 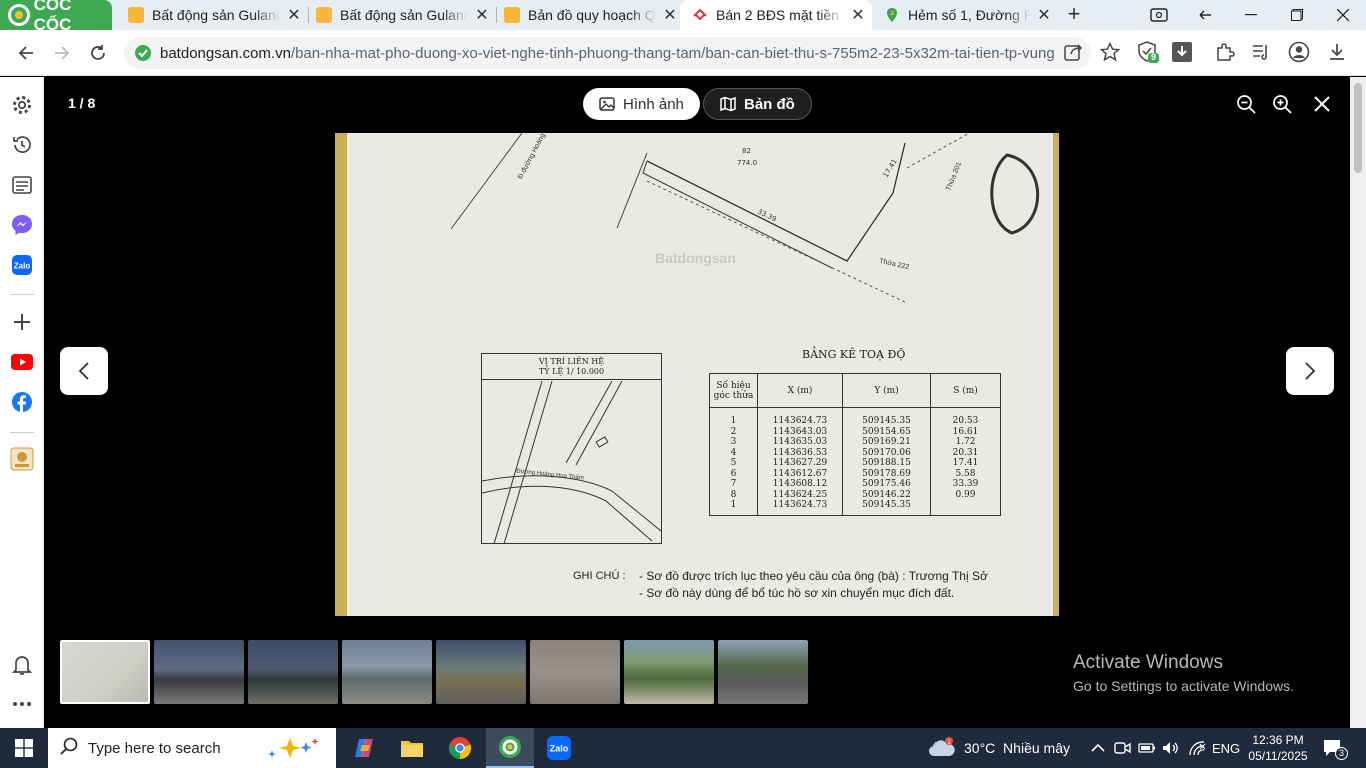 I want to click on back-button, so click(x=26, y=53).